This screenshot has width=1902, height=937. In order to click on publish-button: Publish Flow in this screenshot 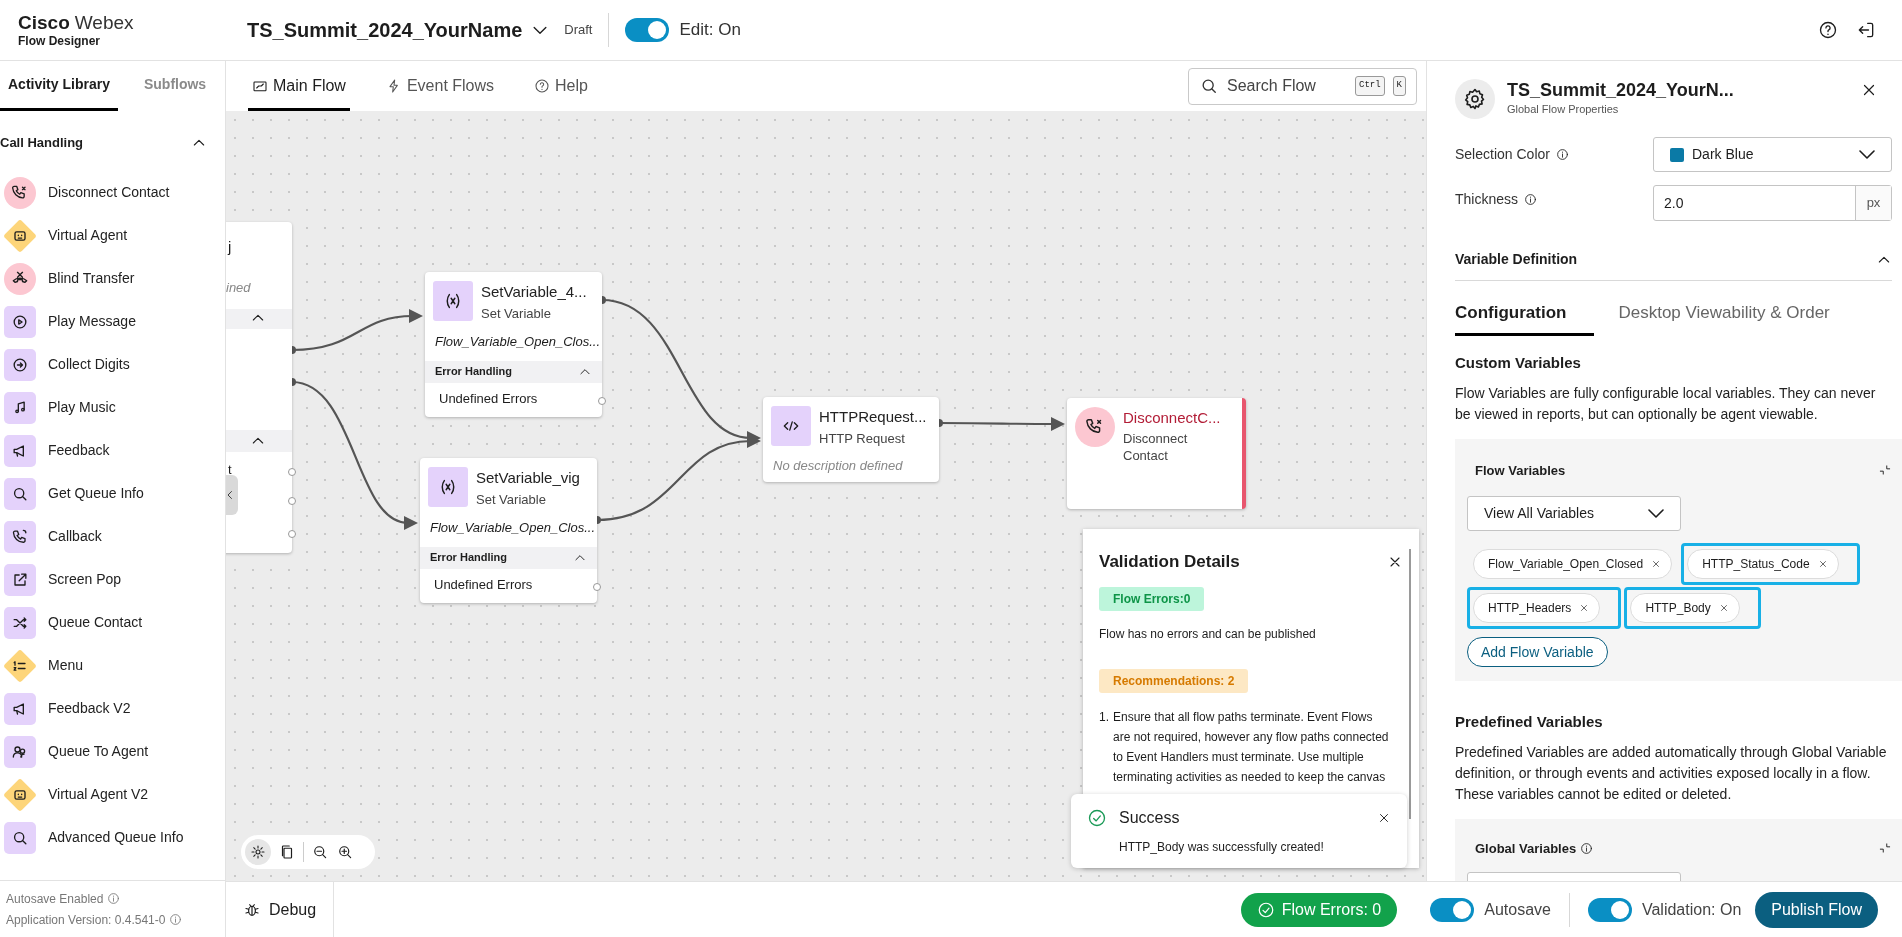, I will do `click(1816, 909)`.